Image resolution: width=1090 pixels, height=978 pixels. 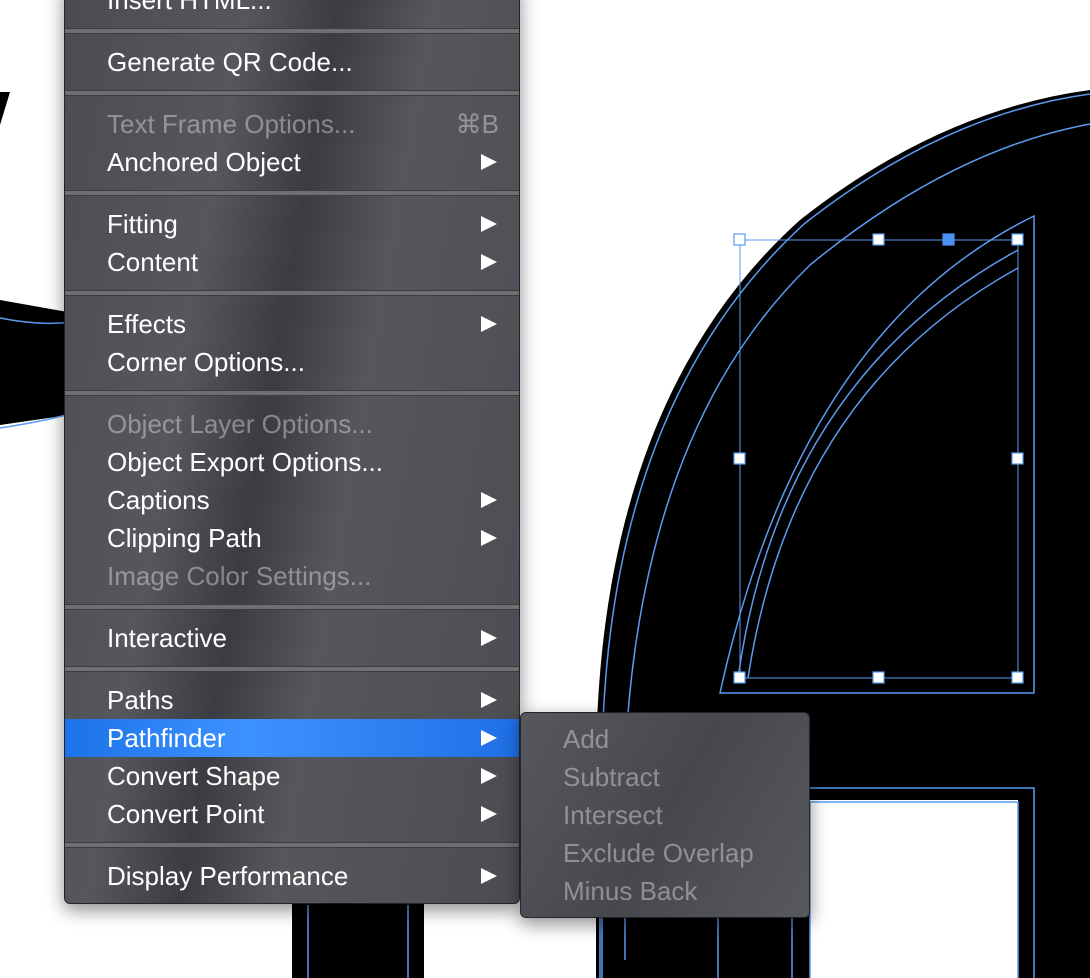 I want to click on menu-item-display-performance: Display Performance, so click(x=292, y=876).